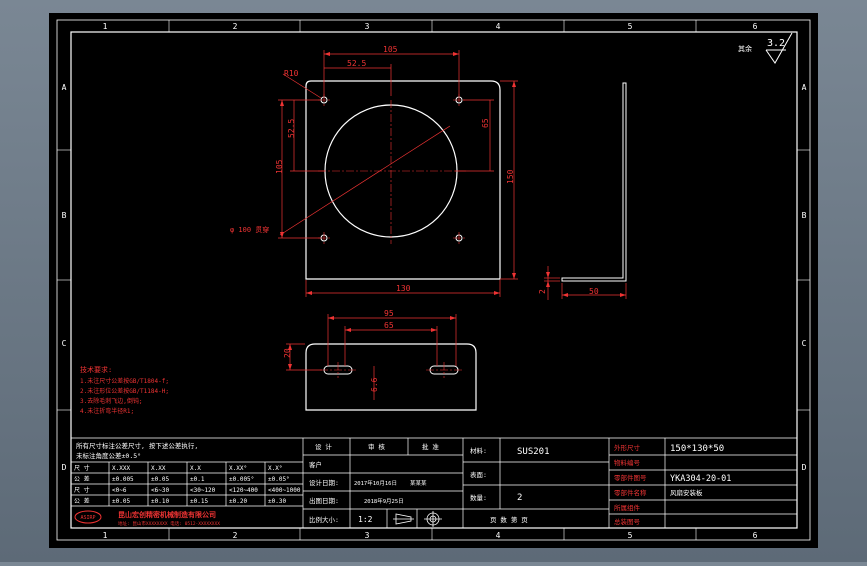 The height and width of the screenshot is (566, 867). What do you see at coordinates (324, 500) in the screenshot?
I see `issue-date-label: 出图日期:` at bounding box center [324, 500].